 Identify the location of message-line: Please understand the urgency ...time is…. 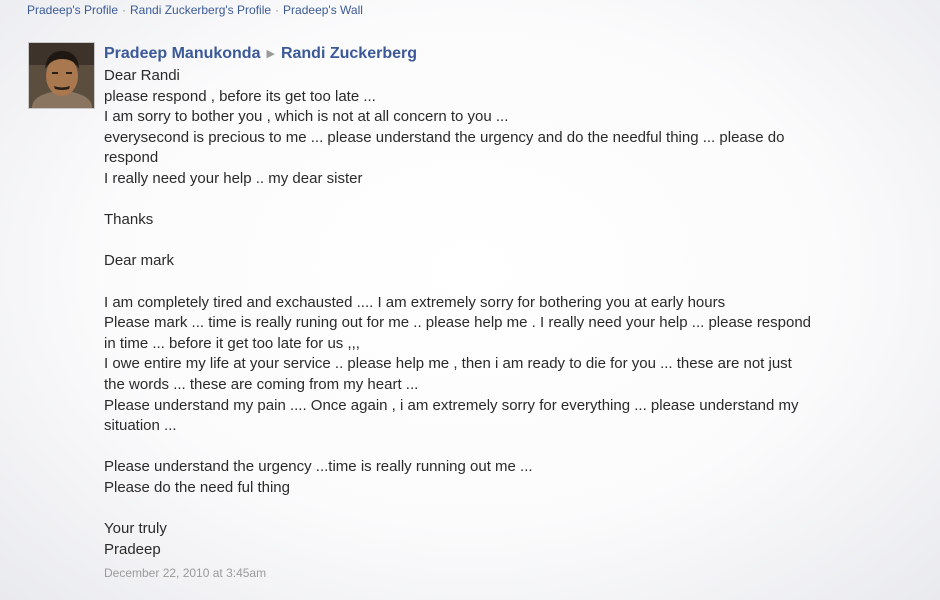
(318, 467).